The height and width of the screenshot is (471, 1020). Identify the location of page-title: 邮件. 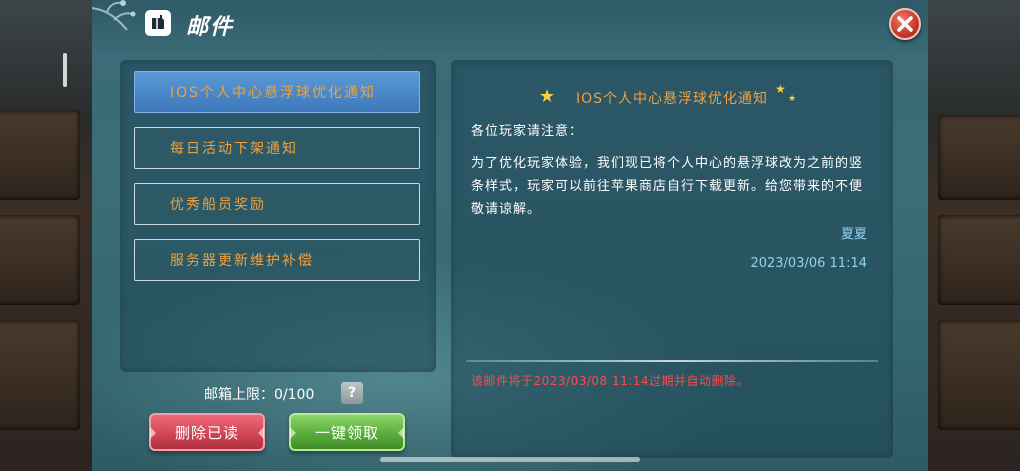
(210, 27).